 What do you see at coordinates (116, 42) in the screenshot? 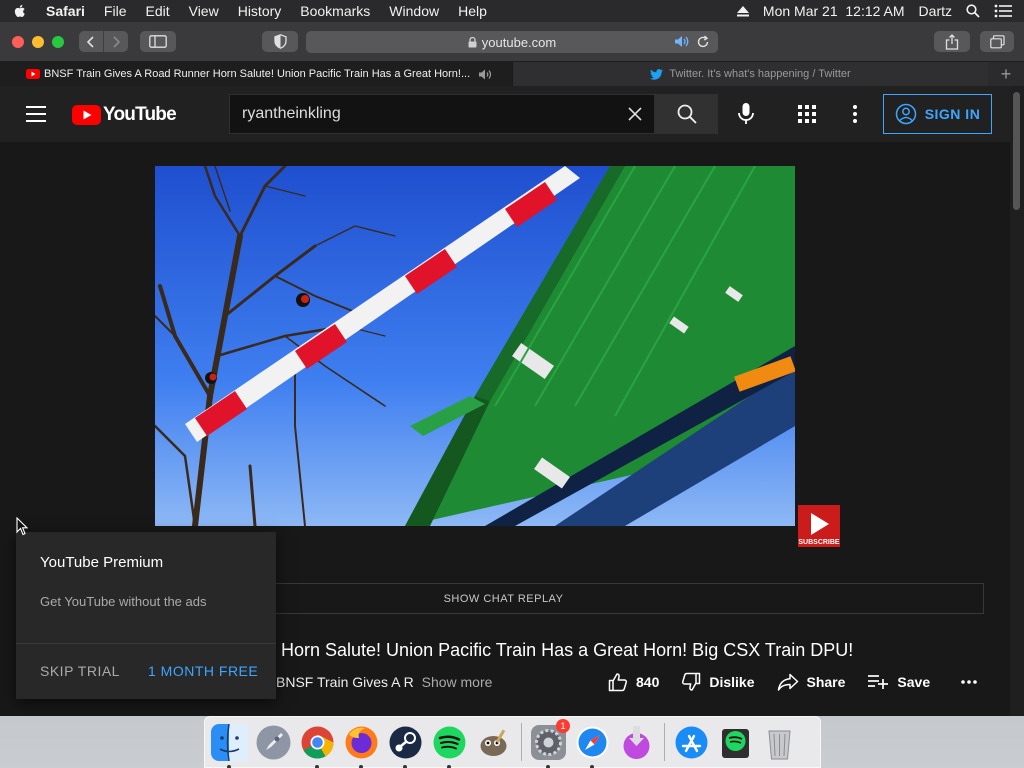
I see `forward-icon` at bounding box center [116, 42].